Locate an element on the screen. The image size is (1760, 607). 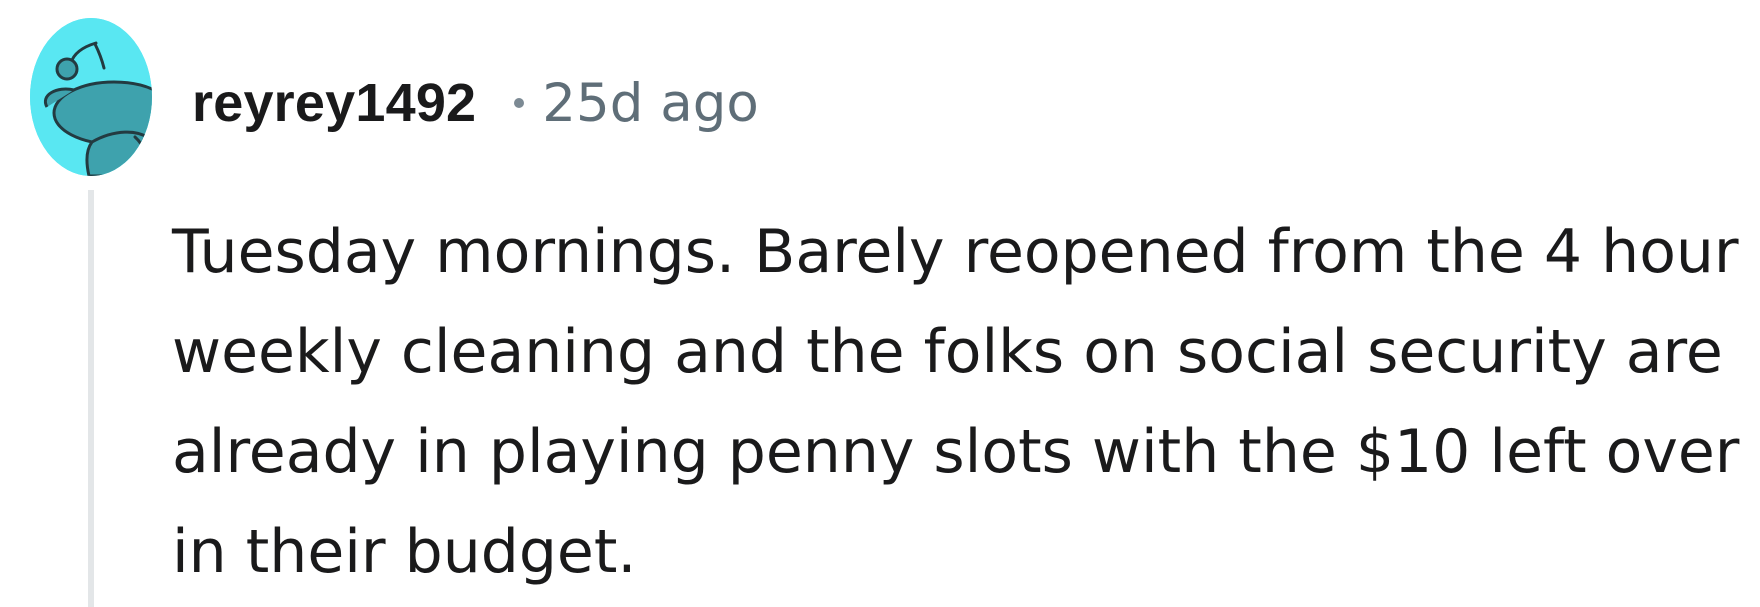
avatar is located at coordinates (91, 97).